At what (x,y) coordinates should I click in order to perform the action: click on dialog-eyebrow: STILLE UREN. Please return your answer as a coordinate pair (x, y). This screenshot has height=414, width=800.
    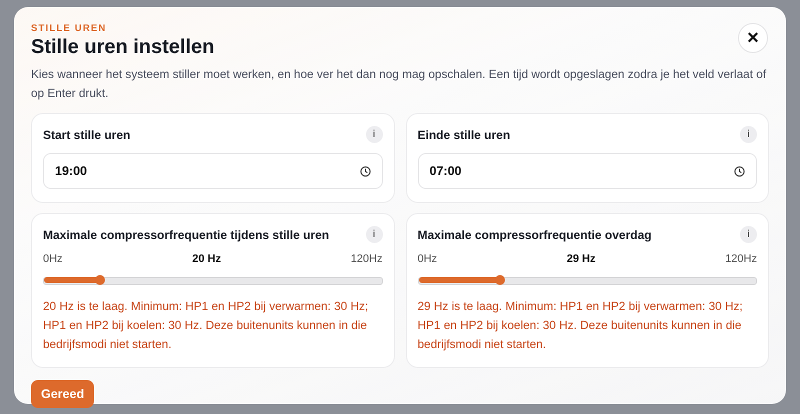
    Looking at the image, I should click on (69, 28).